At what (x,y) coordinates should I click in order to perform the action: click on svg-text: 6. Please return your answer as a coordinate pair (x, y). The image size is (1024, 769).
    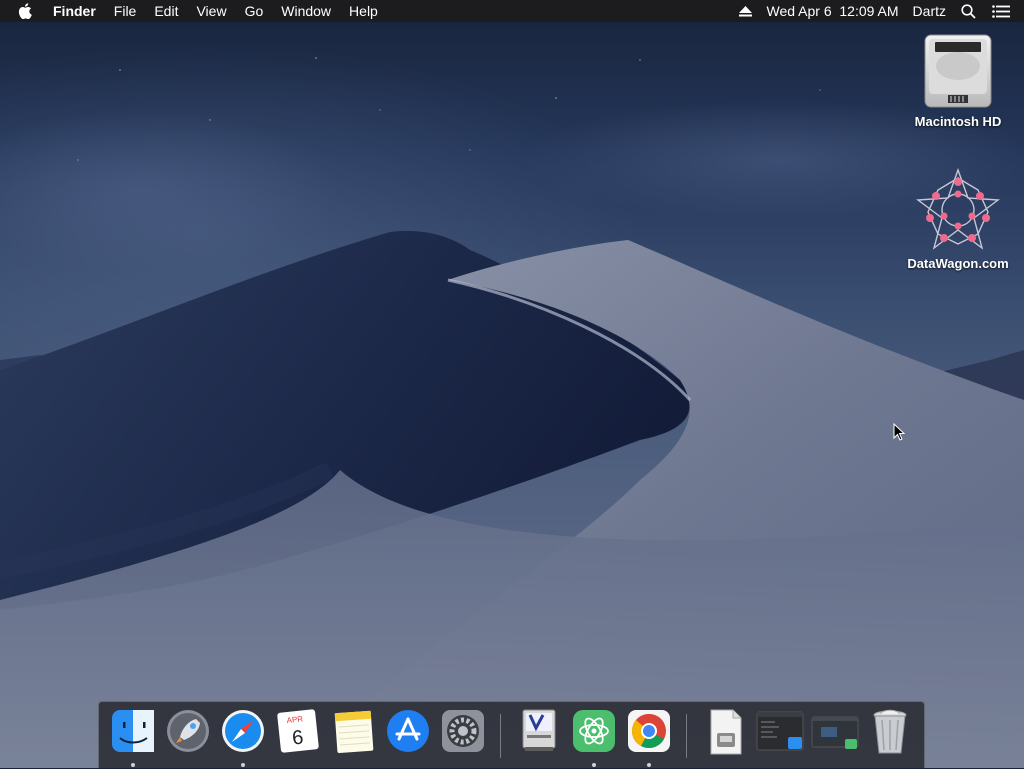
    Looking at the image, I should click on (297, 738).